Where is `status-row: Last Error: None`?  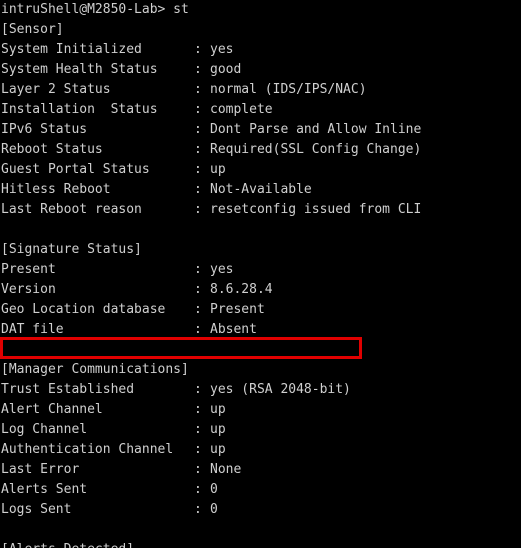
status-row: Last Error: None is located at coordinates (260, 470).